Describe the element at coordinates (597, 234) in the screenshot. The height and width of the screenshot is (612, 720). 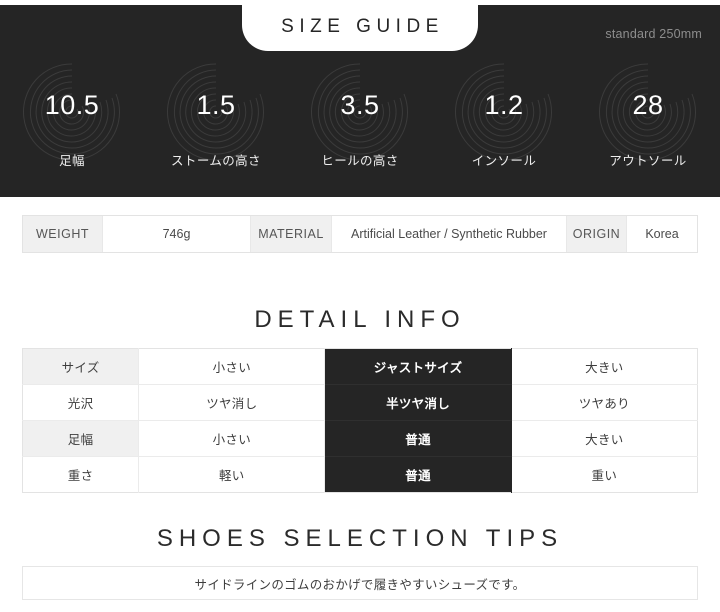
I see `spec-origin-label: ORIGIN` at that location.